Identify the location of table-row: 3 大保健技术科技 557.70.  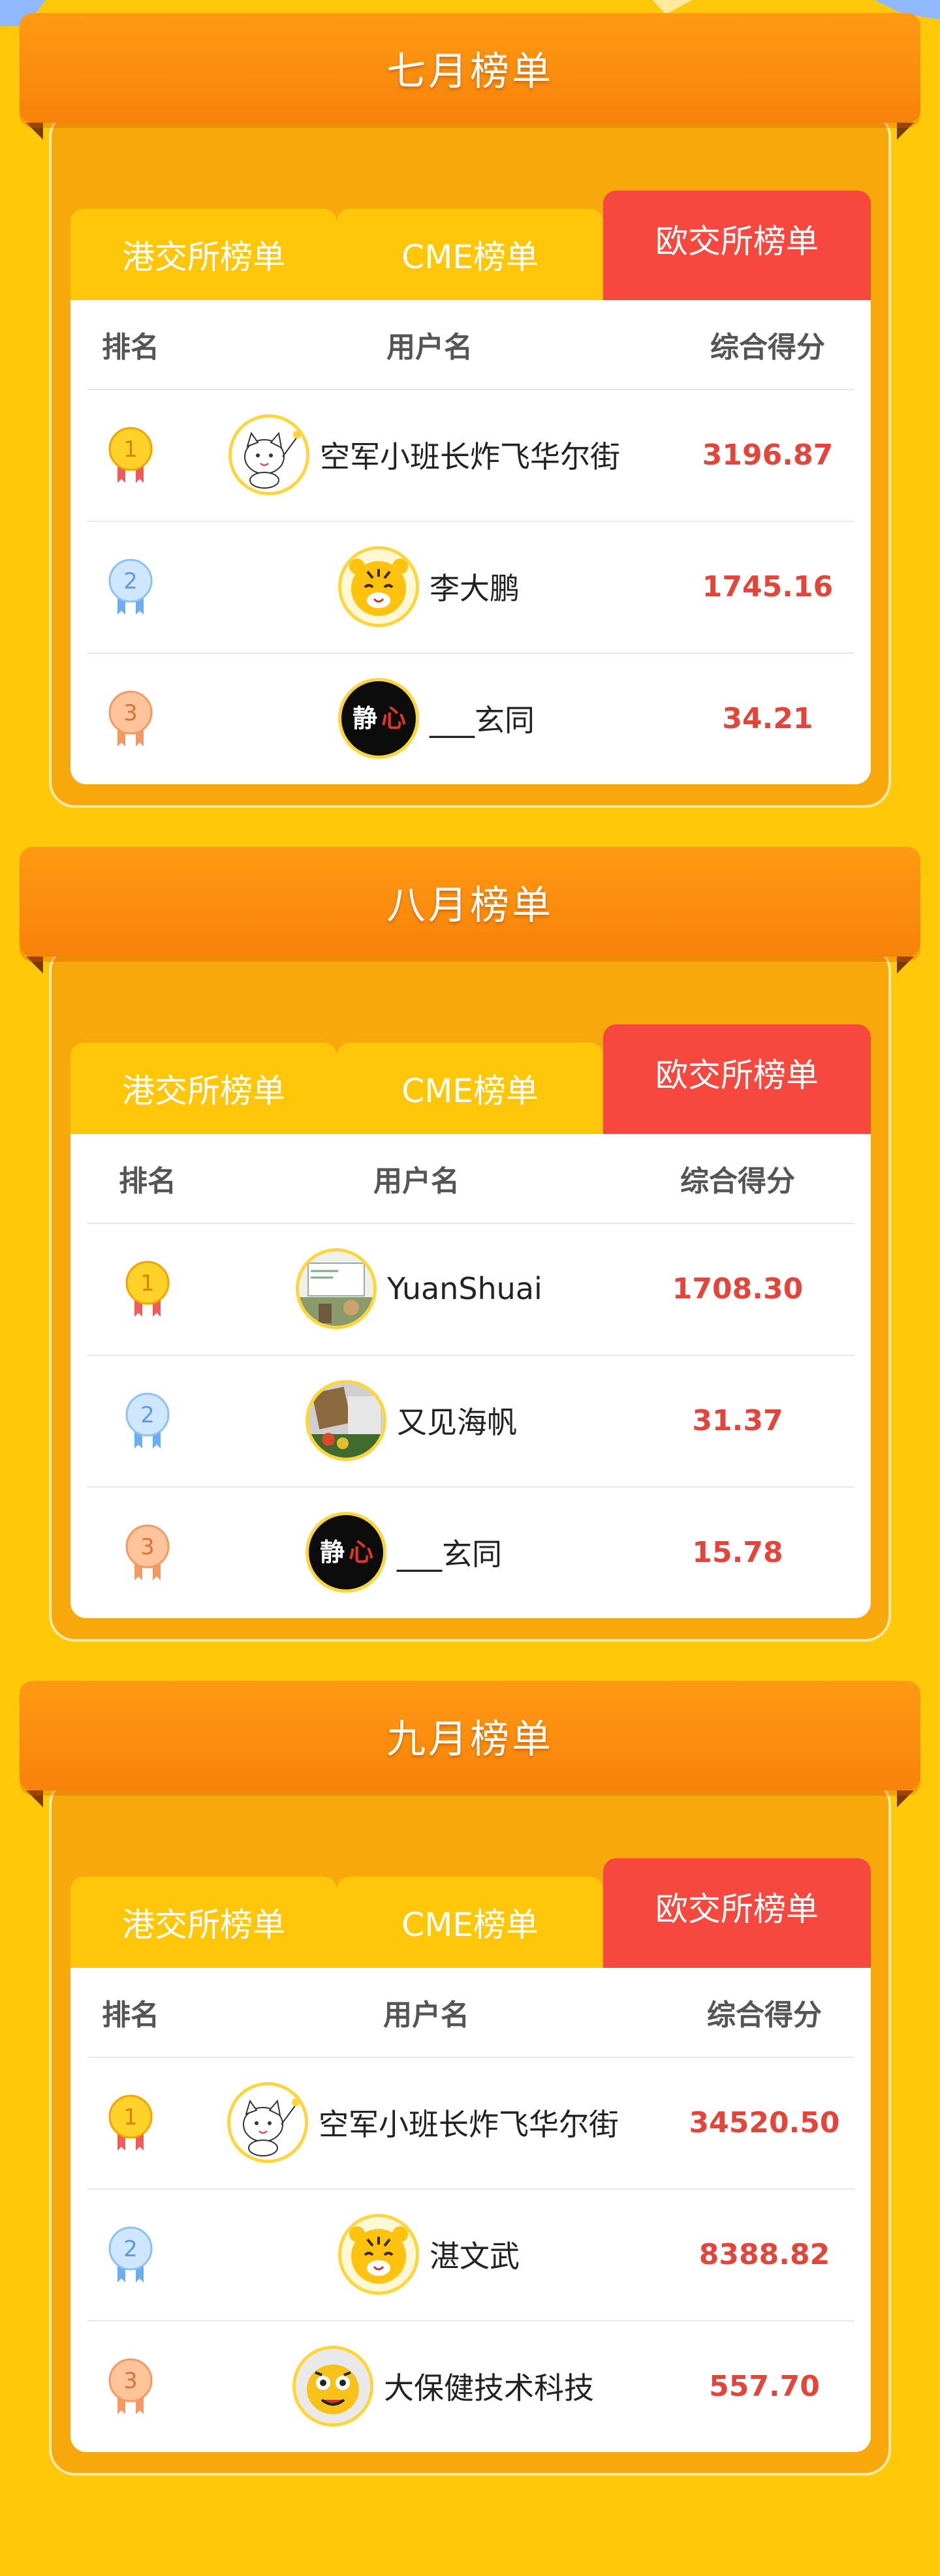
(471, 2386).